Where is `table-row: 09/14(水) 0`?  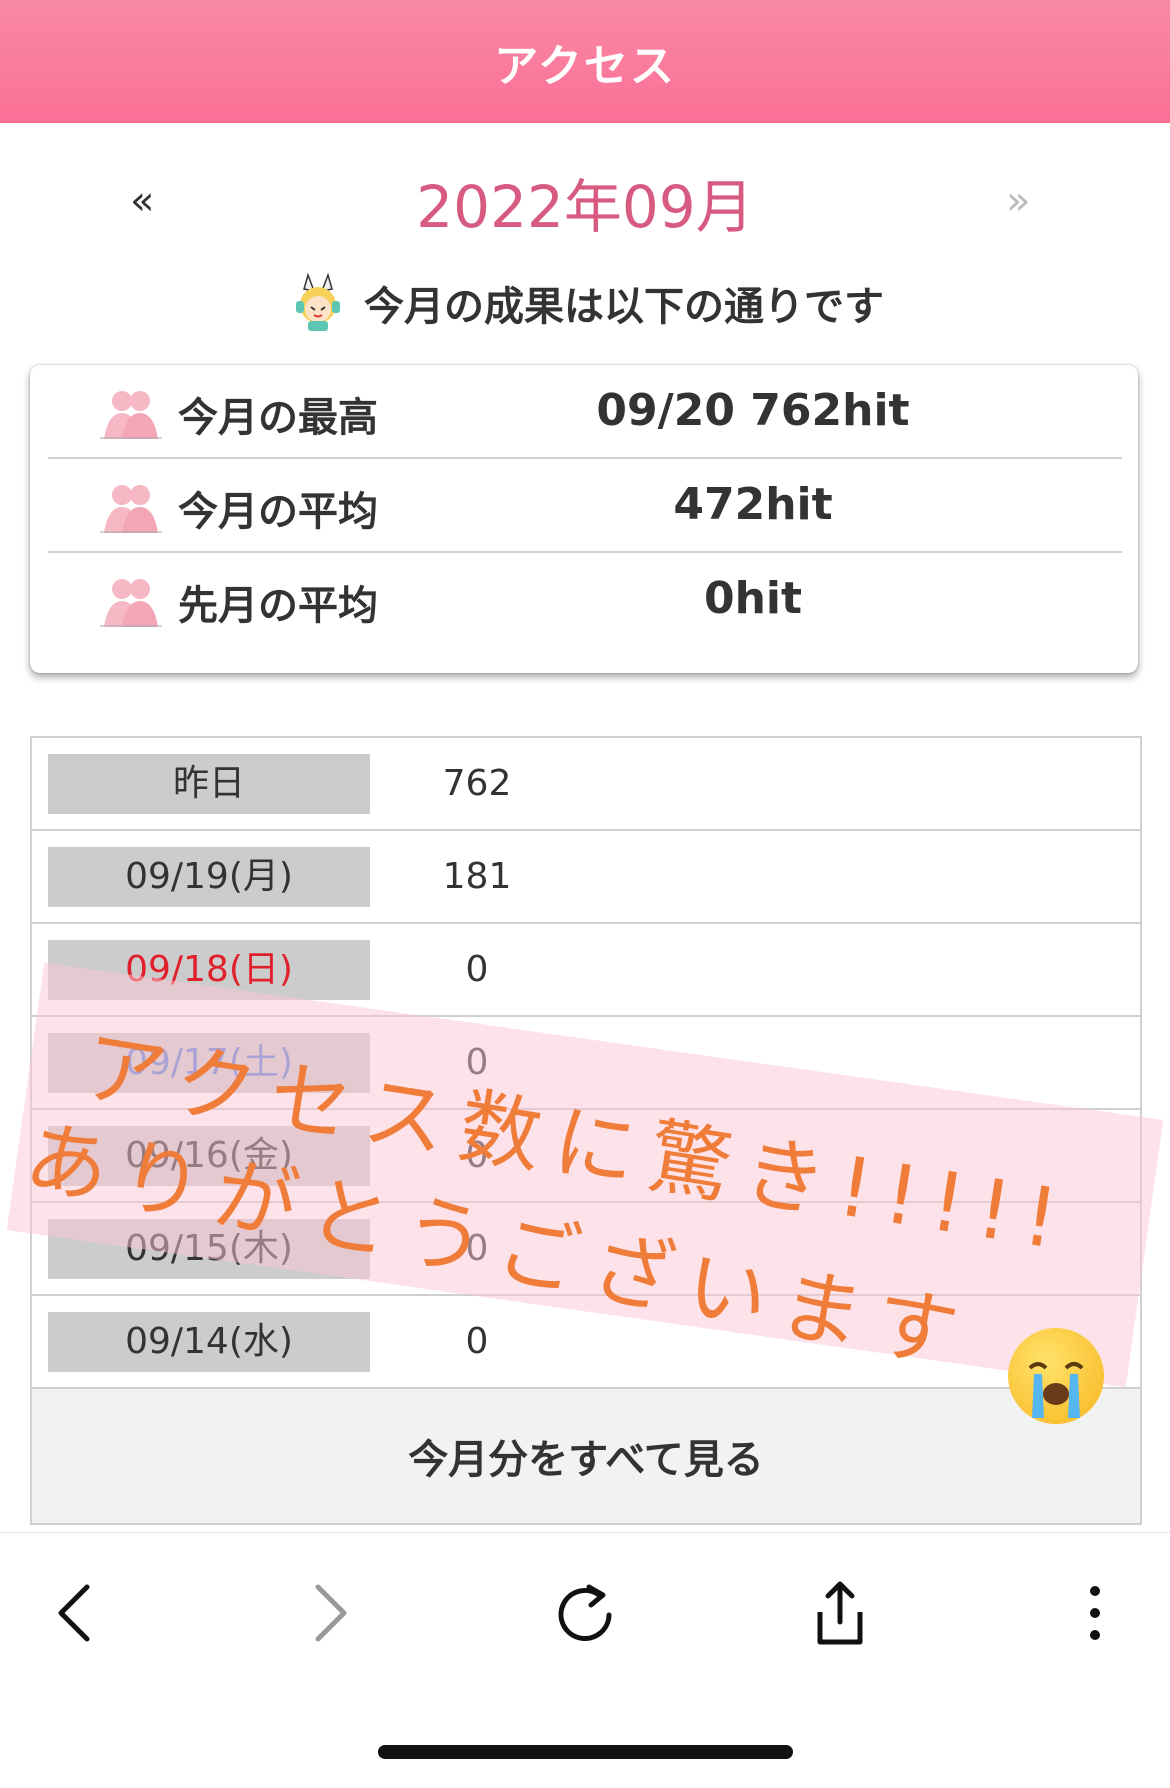 table-row: 09/14(水) 0 is located at coordinates (586, 1342).